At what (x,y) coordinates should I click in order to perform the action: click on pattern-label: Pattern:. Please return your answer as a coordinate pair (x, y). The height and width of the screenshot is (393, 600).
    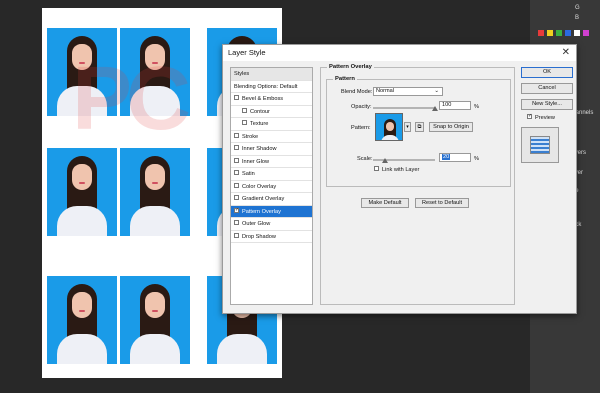
    Looking at the image, I should click on (361, 128).